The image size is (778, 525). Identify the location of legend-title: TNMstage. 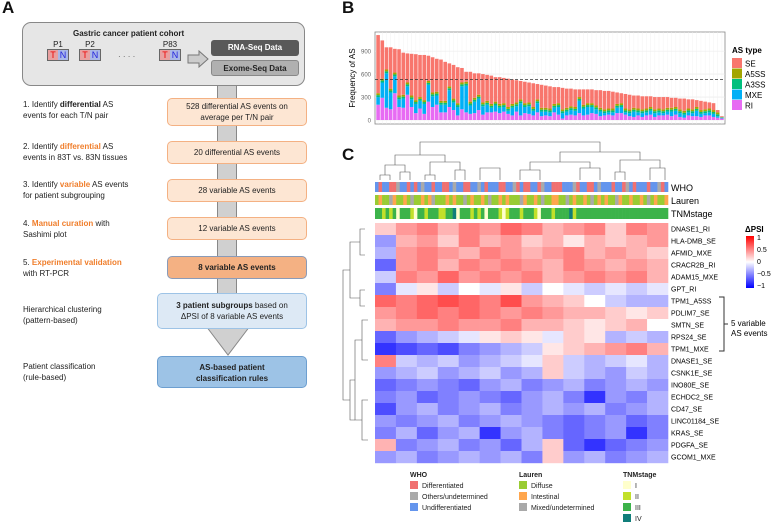
(639, 476).